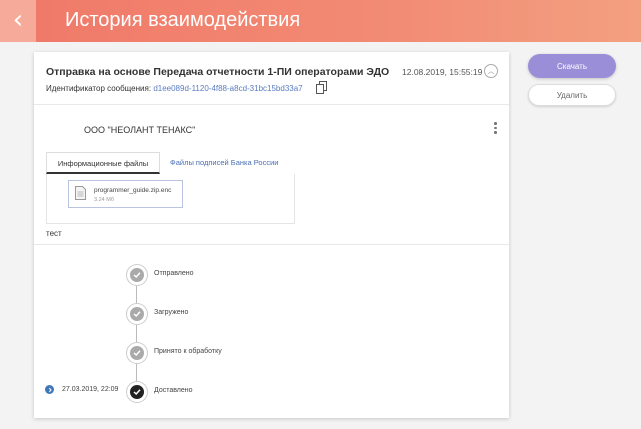 The height and width of the screenshot is (429, 641). I want to click on message-id-value: d1ee089d-1120-4f88-a8cd-31bc15bd33a7, so click(228, 88).